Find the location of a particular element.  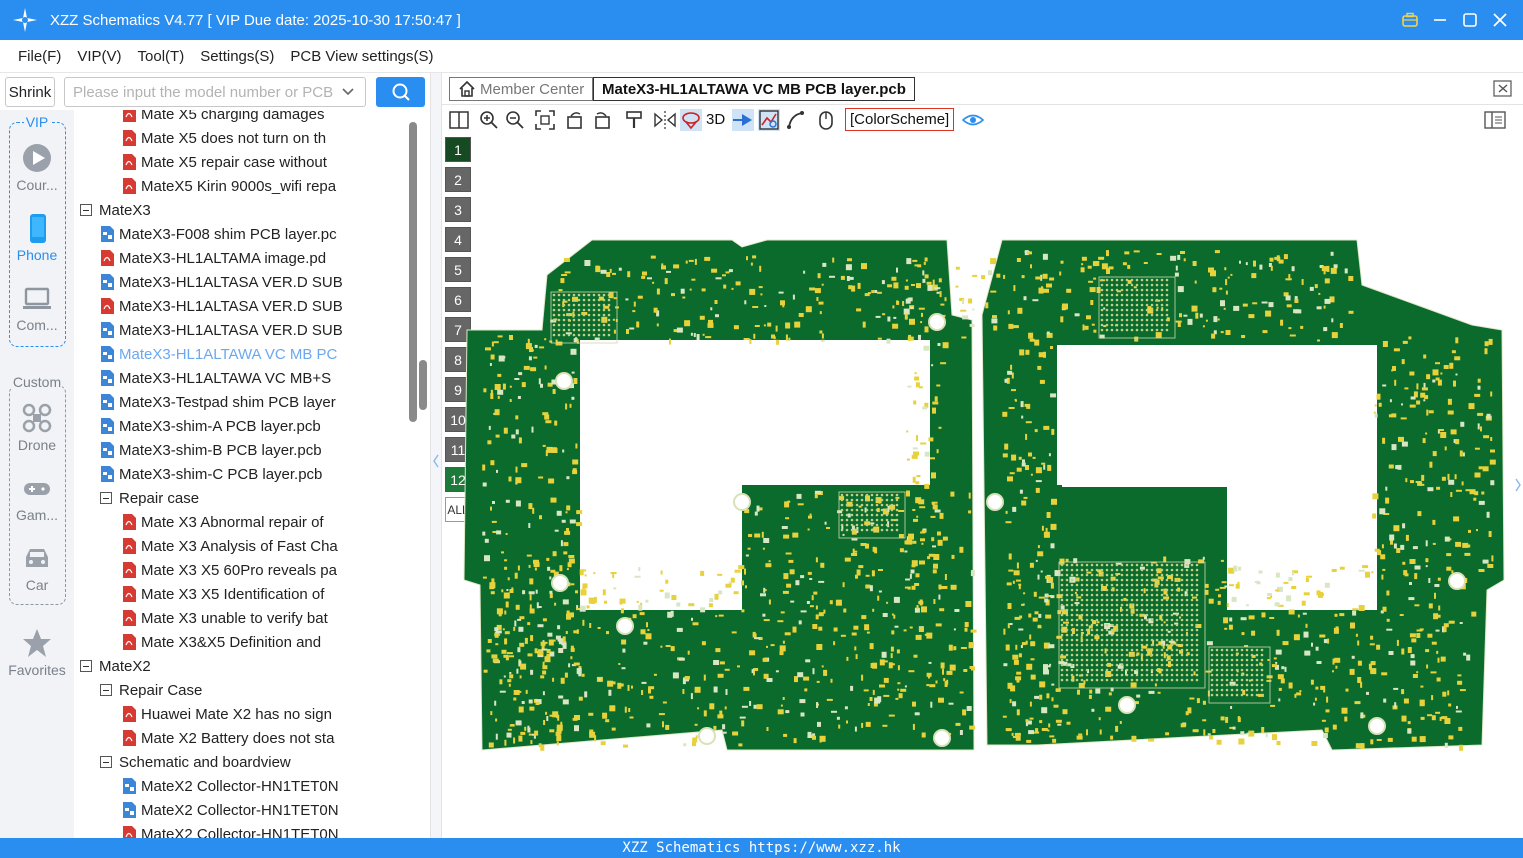

tree-file: MateX3-shim-A PCB layer.pcb is located at coordinates (210, 426).